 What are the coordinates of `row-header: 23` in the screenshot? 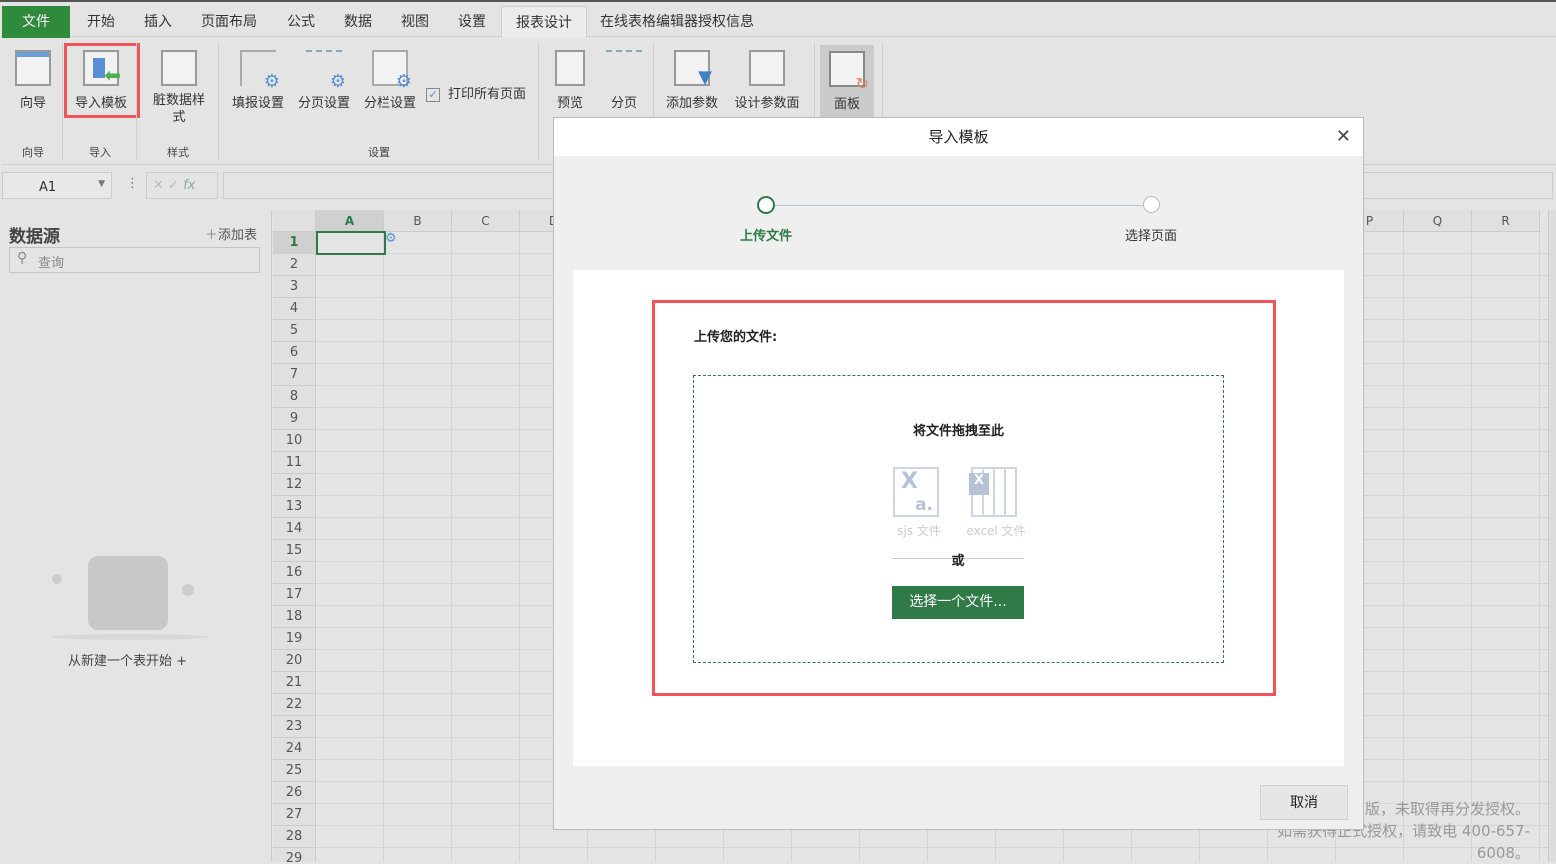 It's located at (294, 727).